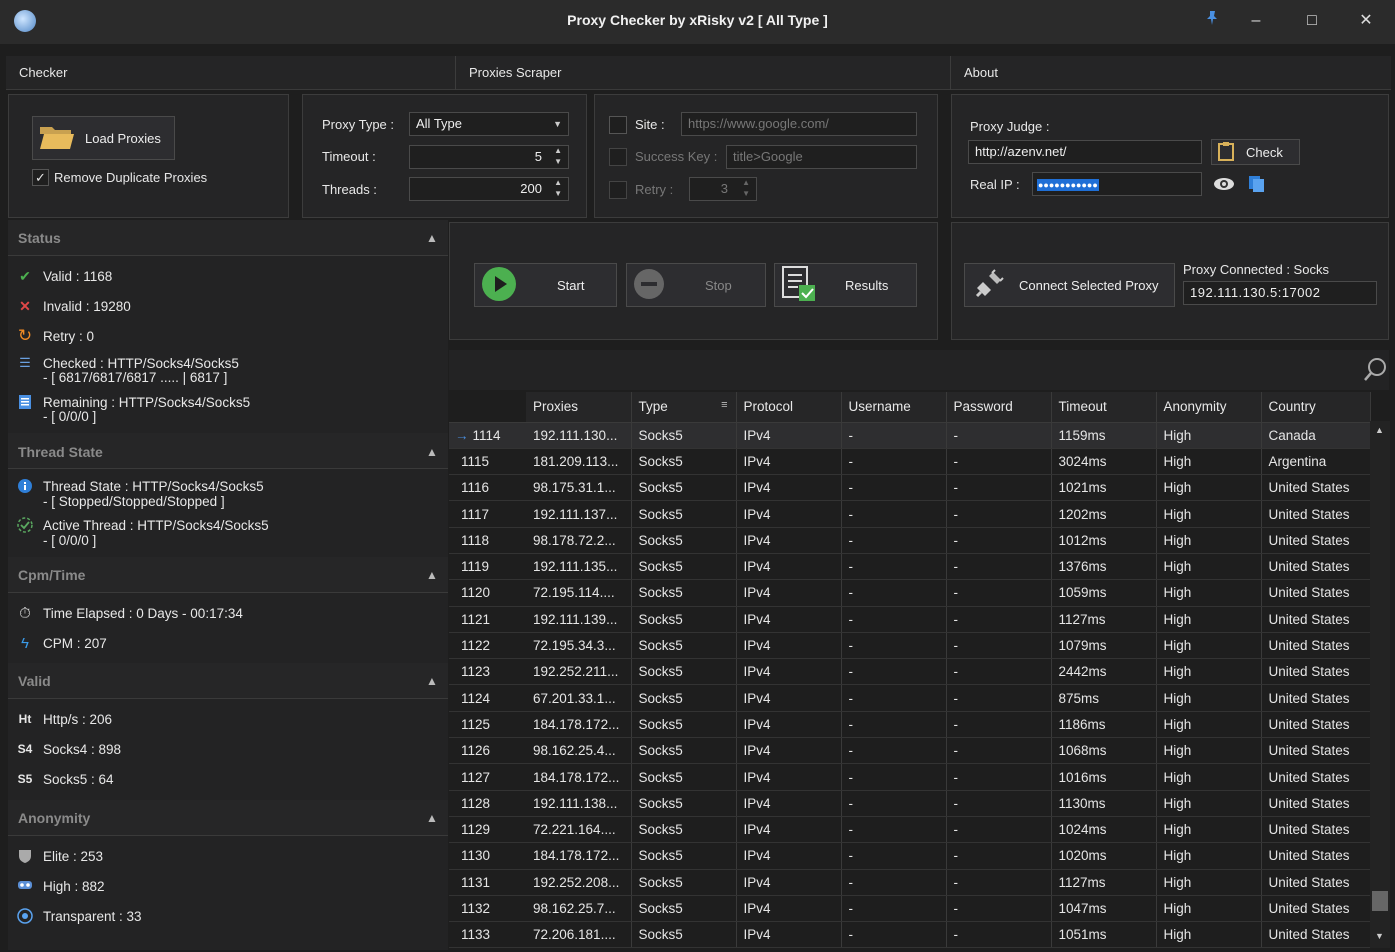 This screenshot has height=952, width=1395. What do you see at coordinates (1104, 751) in the screenshot?
I see `table-cell: 1068ms` at bounding box center [1104, 751].